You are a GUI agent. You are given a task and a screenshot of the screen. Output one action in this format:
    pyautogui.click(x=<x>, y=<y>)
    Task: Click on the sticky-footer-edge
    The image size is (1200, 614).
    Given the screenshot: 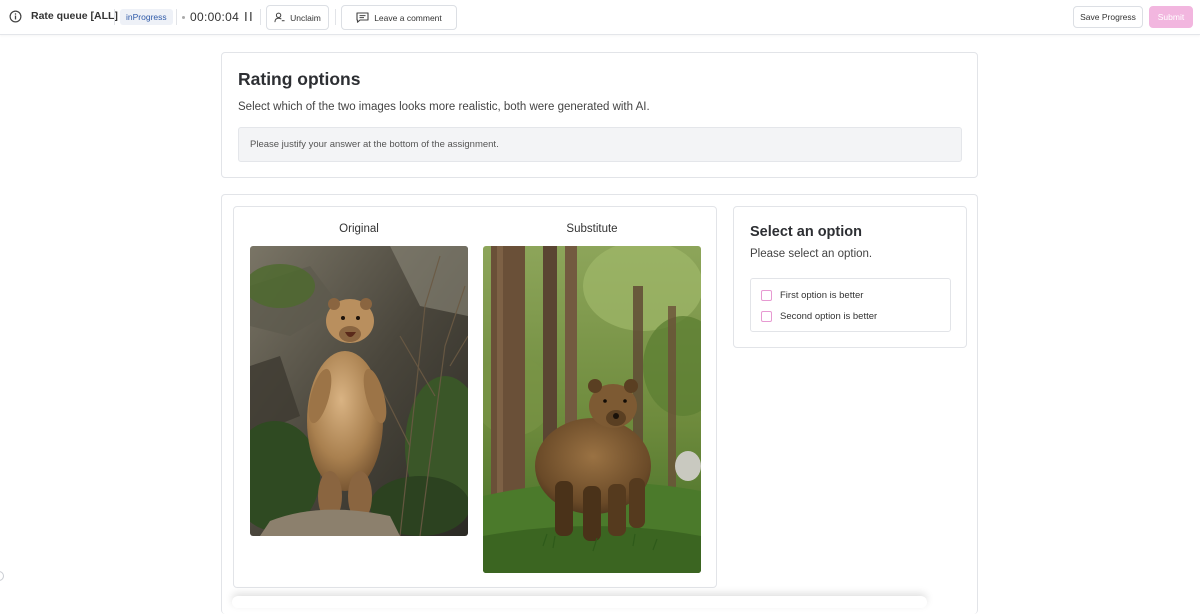 What is the action you would take?
    pyautogui.click(x=579, y=602)
    